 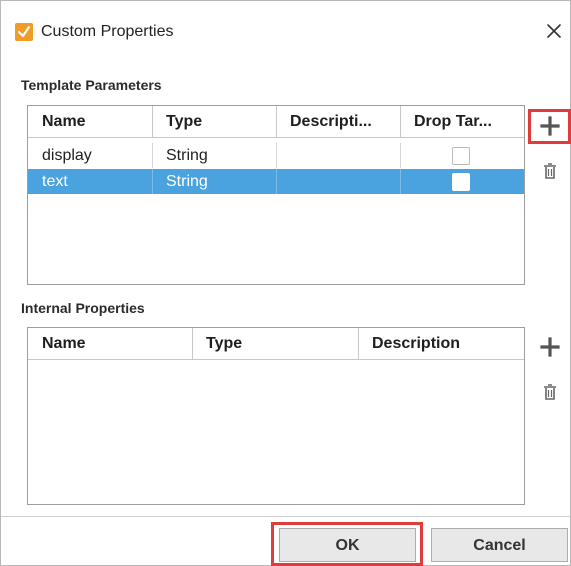 I want to click on title-bar: Custom Properties, so click(x=285, y=31).